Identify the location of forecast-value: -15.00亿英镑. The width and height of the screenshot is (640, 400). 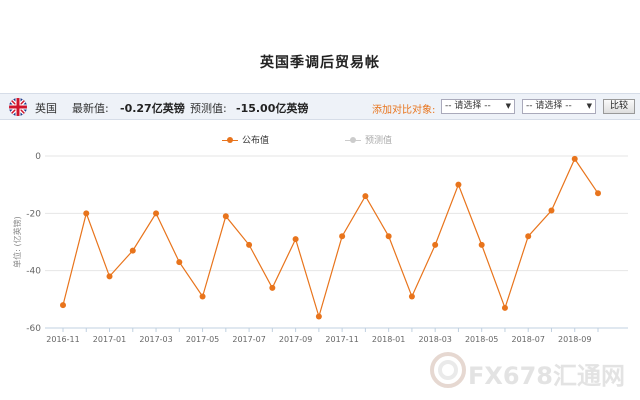
(272, 108).